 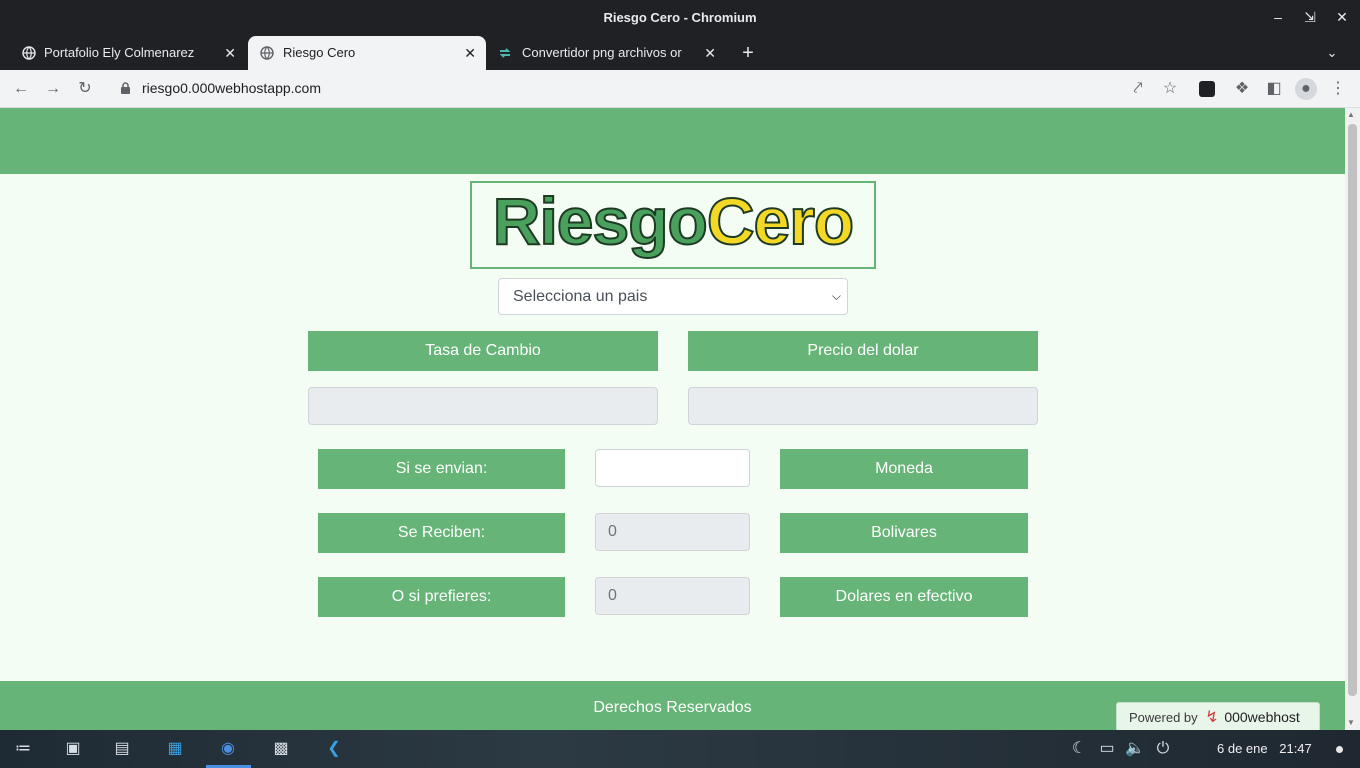 What do you see at coordinates (780, 221) in the screenshot?
I see `logo-text-cero: Cero` at bounding box center [780, 221].